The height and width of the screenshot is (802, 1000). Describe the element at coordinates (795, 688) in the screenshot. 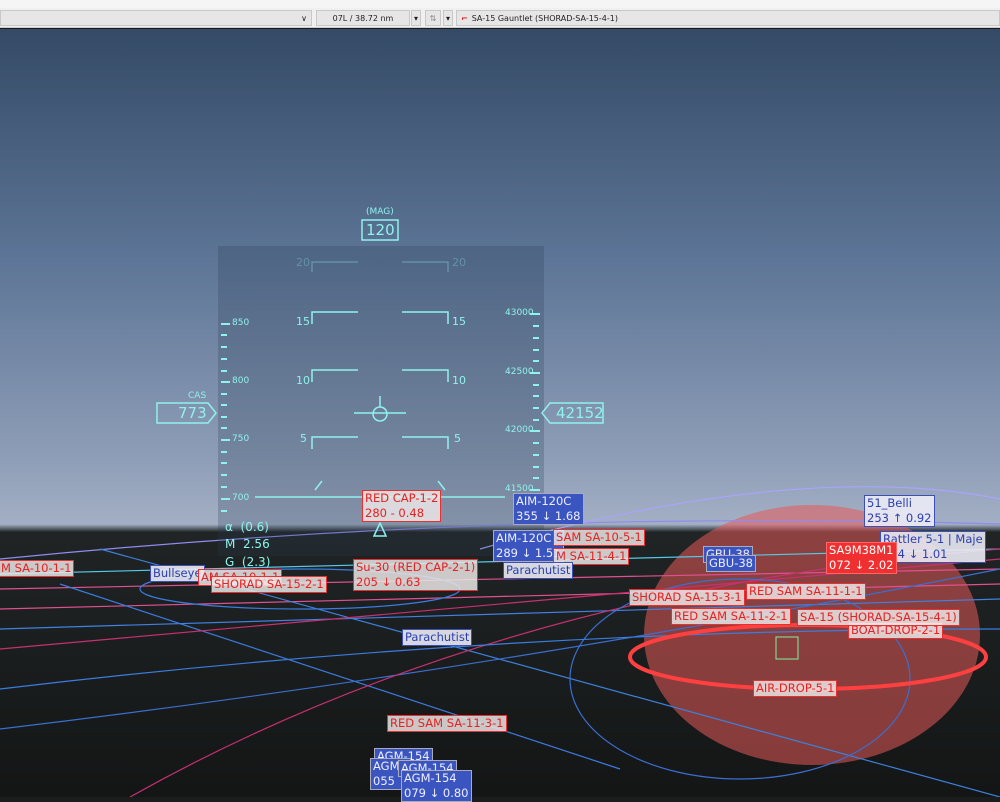

I see `object-label: AIR-DROP-5-1` at that location.